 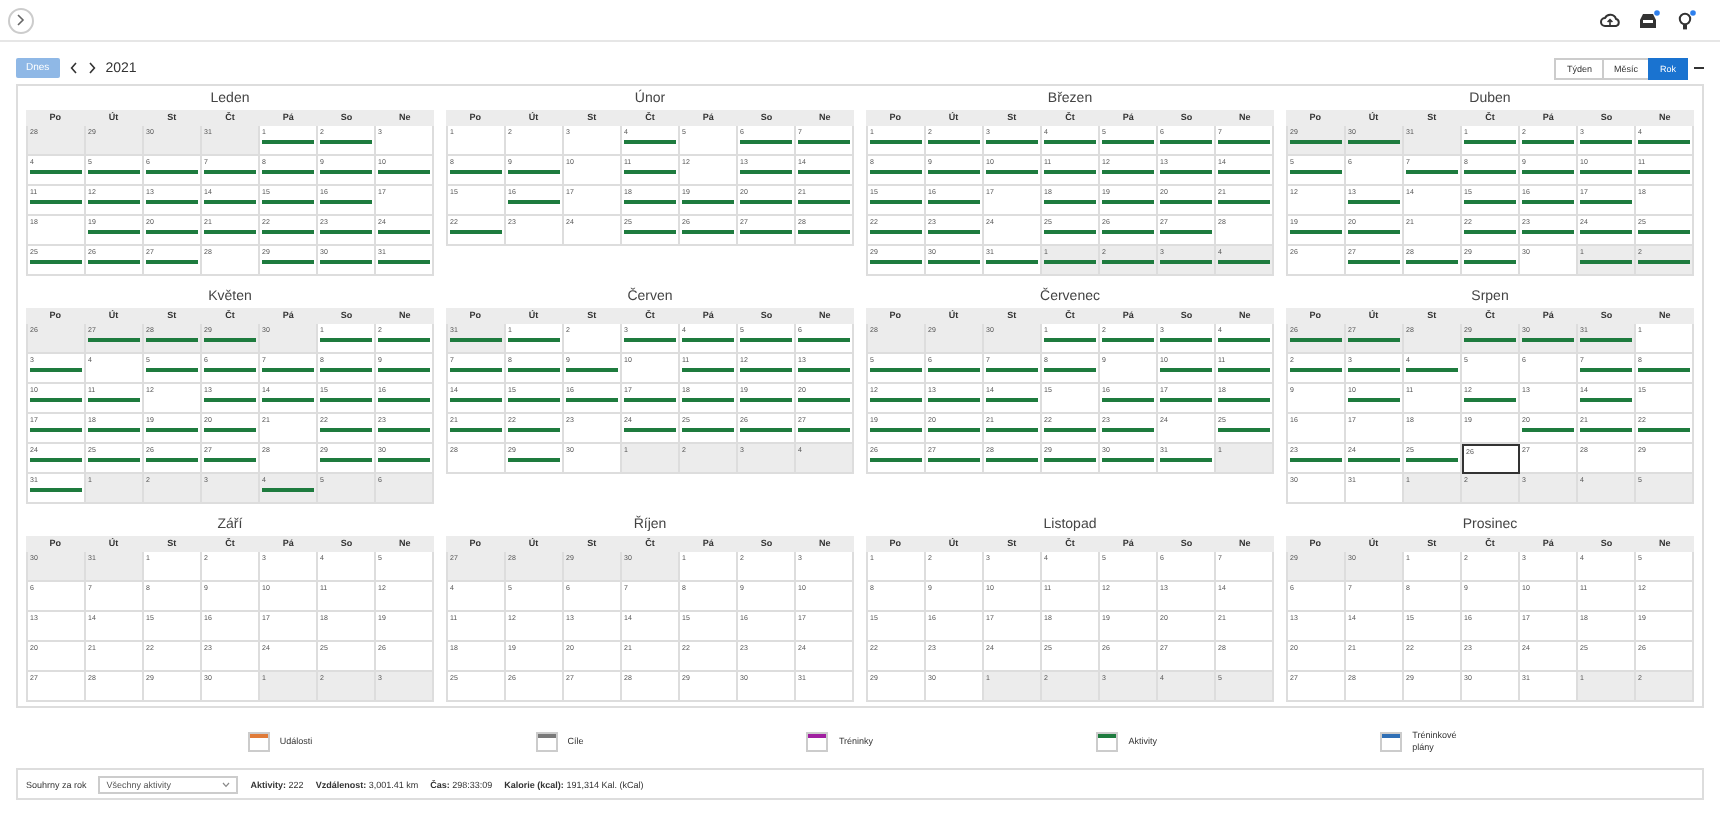 I want to click on lightbulb-icon, so click(x=1687, y=20).